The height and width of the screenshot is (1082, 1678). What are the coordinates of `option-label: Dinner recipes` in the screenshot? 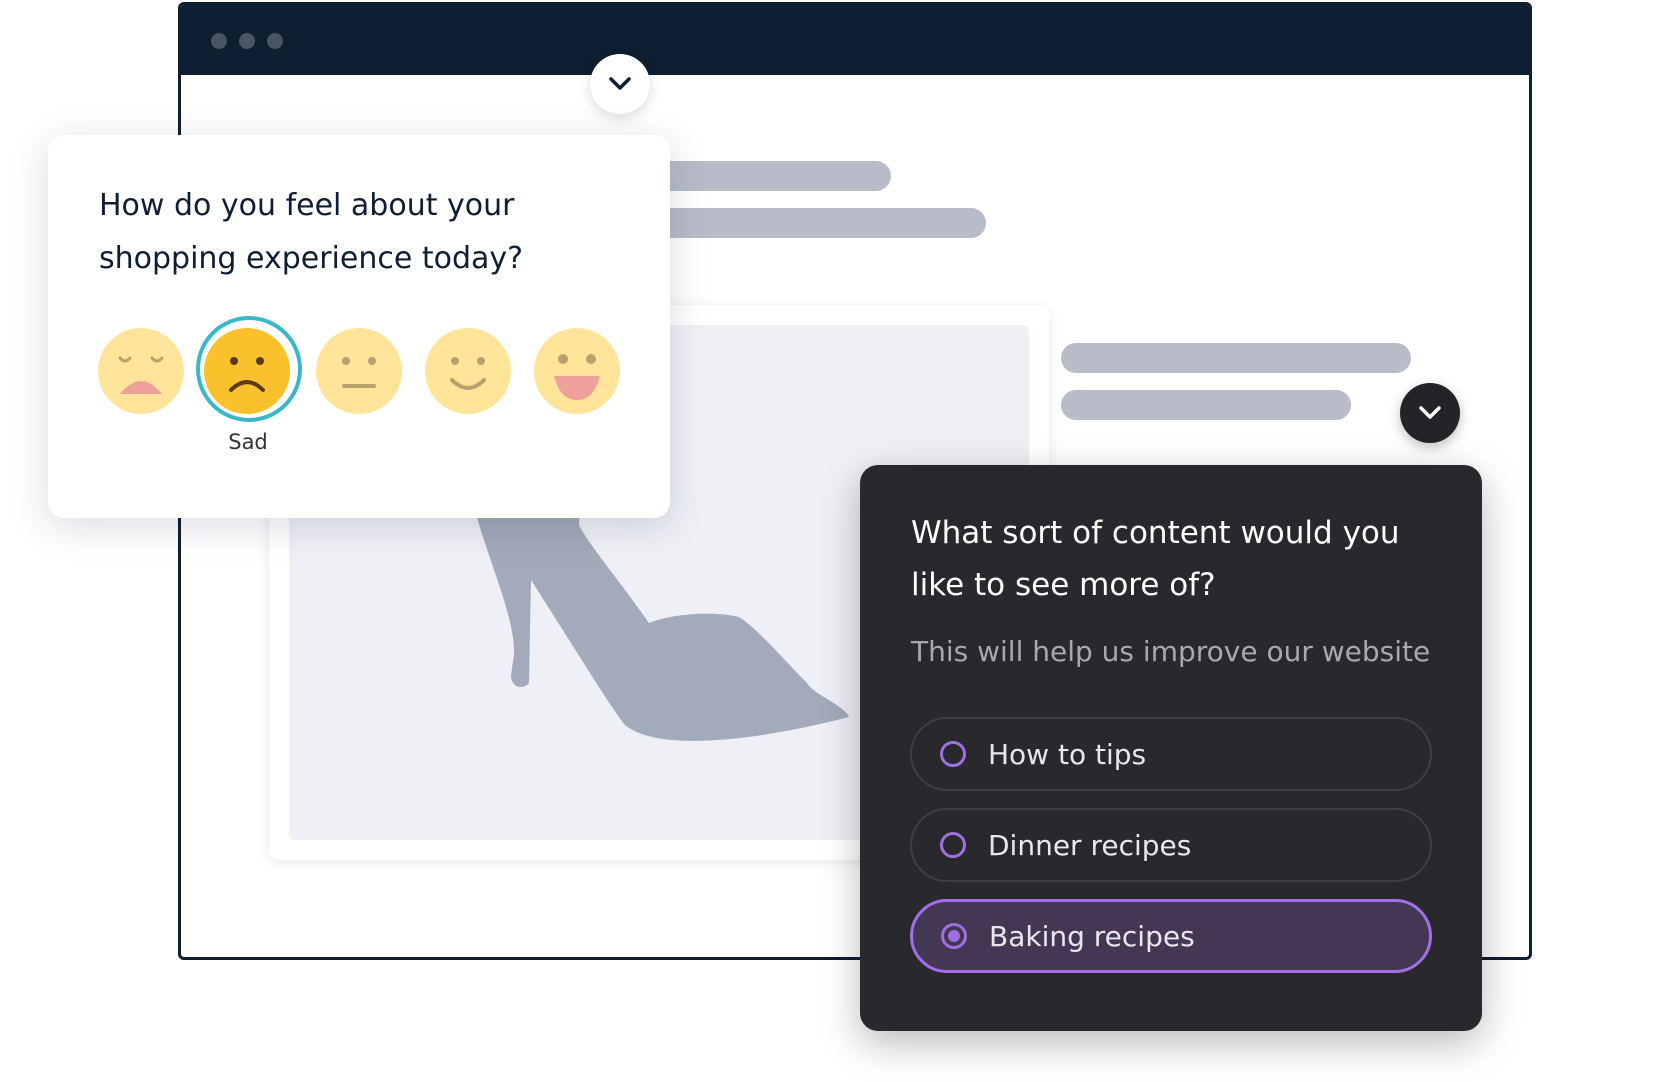 It's located at (1090, 845).